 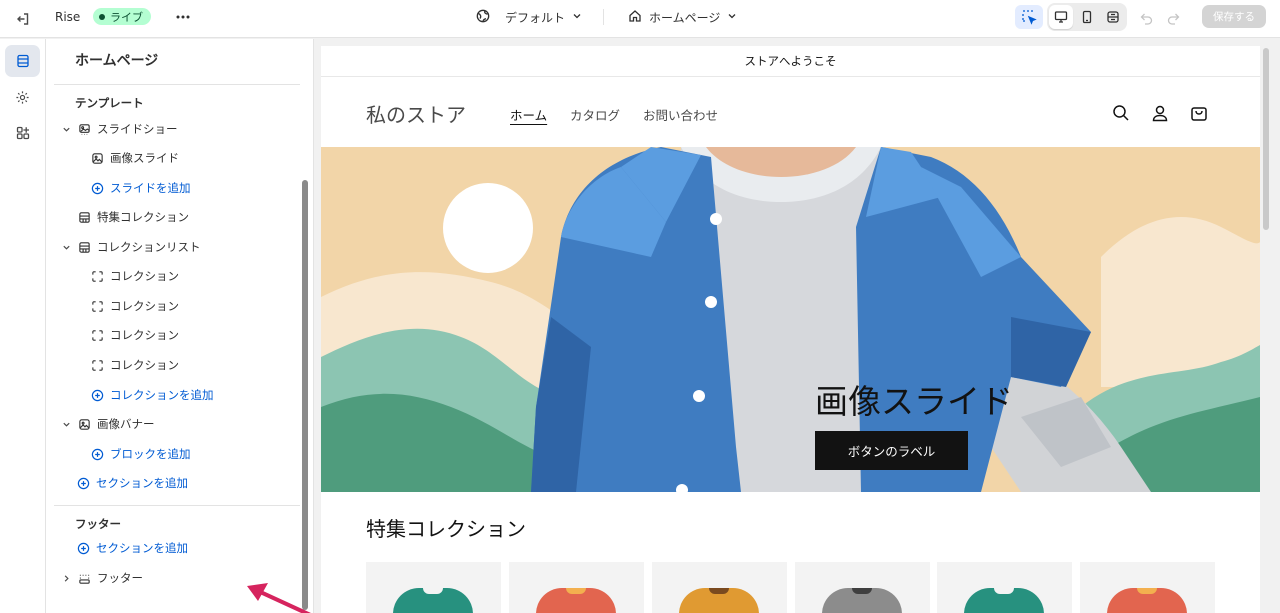 What do you see at coordinates (1234, 16) in the screenshot?
I see `save-button: 保存する` at bounding box center [1234, 16].